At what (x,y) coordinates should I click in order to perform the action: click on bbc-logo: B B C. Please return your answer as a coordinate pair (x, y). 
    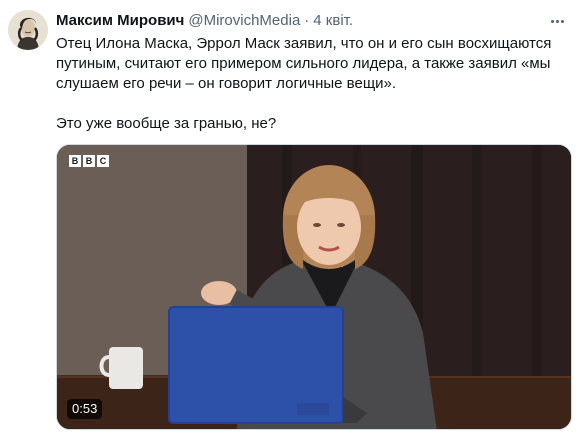
    Looking at the image, I should click on (89, 161).